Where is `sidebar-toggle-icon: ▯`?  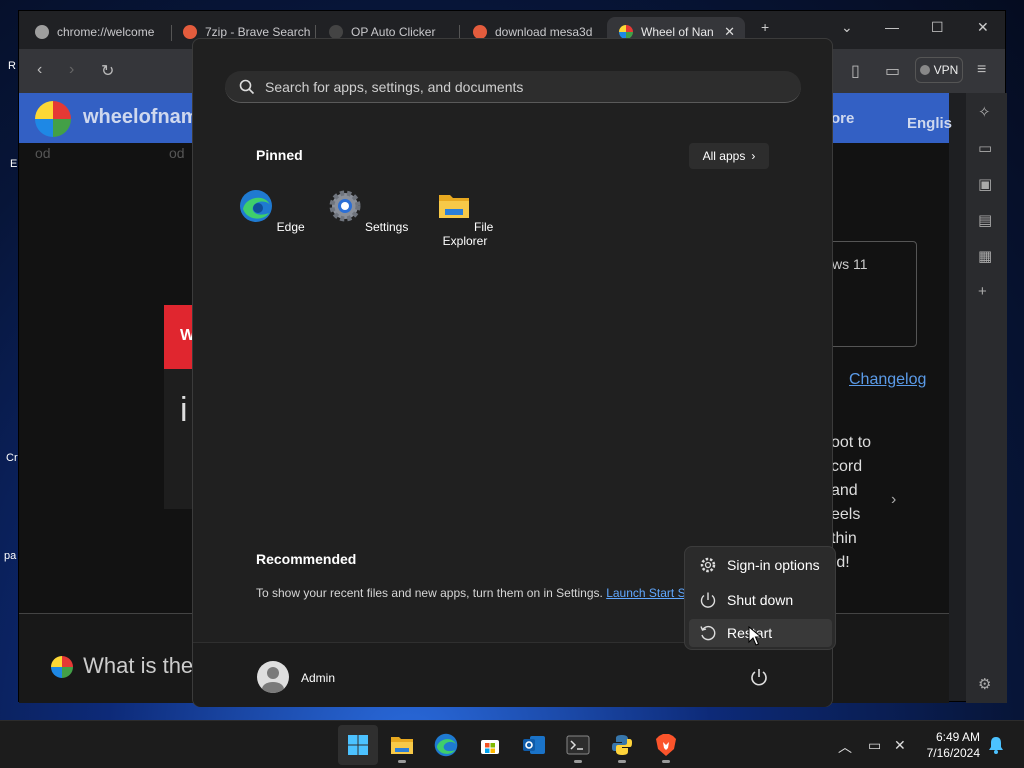 sidebar-toggle-icon: ▯ is located at coordinates (855, 71).